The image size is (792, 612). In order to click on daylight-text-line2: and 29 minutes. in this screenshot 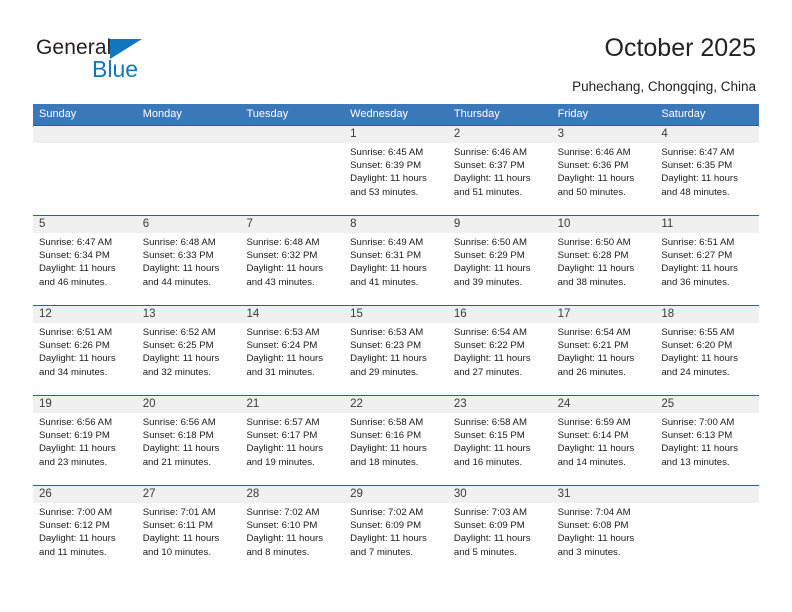, I will do `click(384, 372)`.